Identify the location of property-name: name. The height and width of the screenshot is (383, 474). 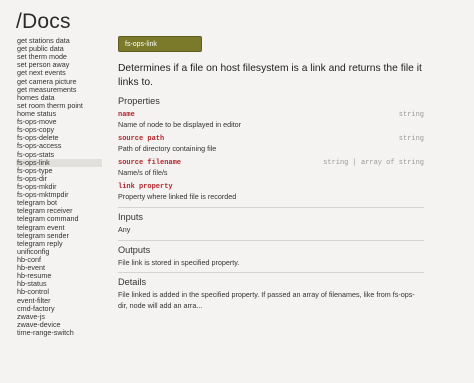
(126, 115).